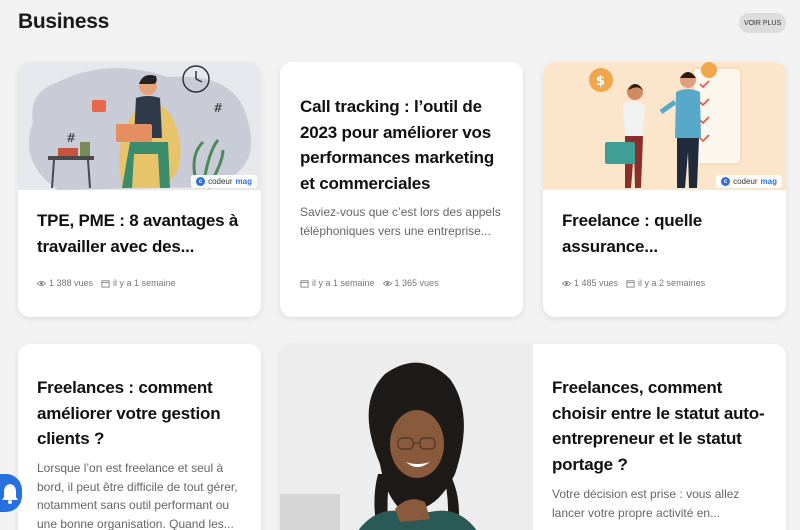 This screenshot has height=530, width=800. What do you see at coordinates (65, 283) in the screenshot?
I see `views-stat: 1 388 vues` at bounding box center [65, 283].